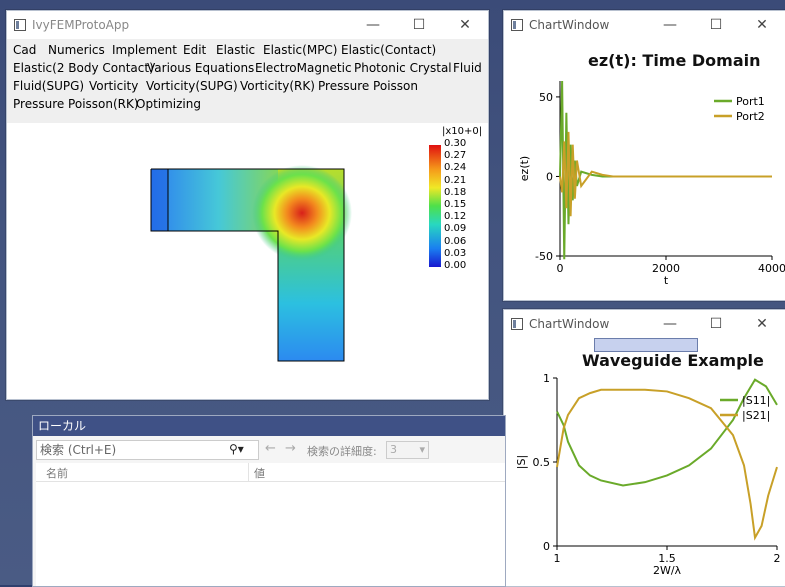 The width and height of the screenshot is (785, 587). What do you see at coordinates (666, 280) in the screenshot?
I see `x-axis-label: t` at bounding box center [666, 280].